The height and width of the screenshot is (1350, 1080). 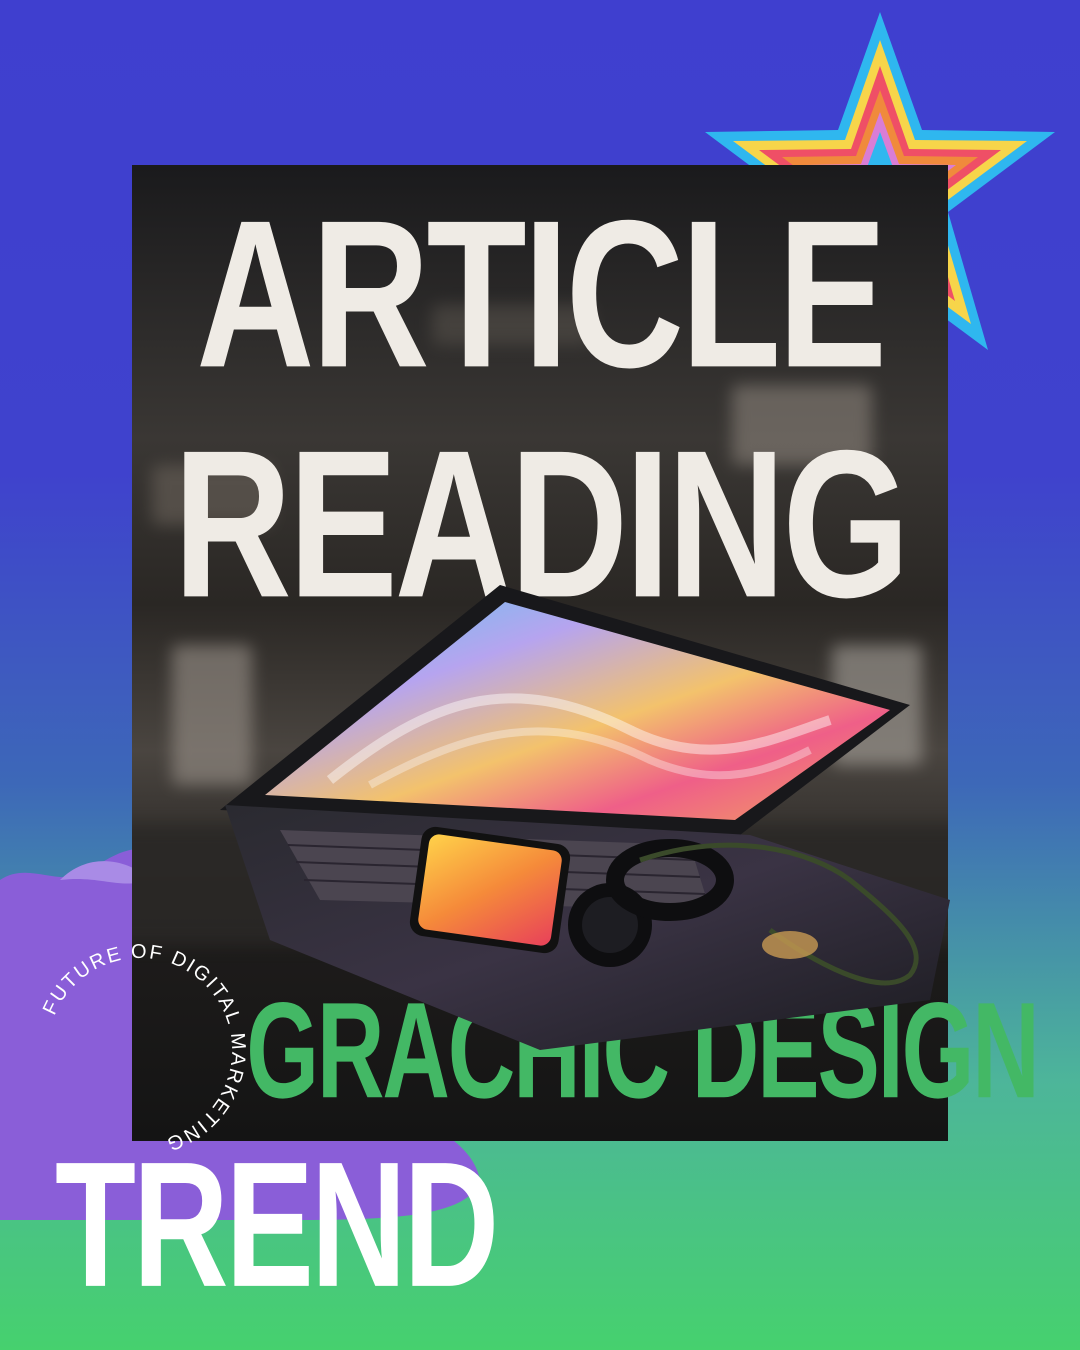 What do you see at coordinates (541, 294) in the screenshot?
I see `headline-line-1: ARTICLE` at bounding box center [541, 294].